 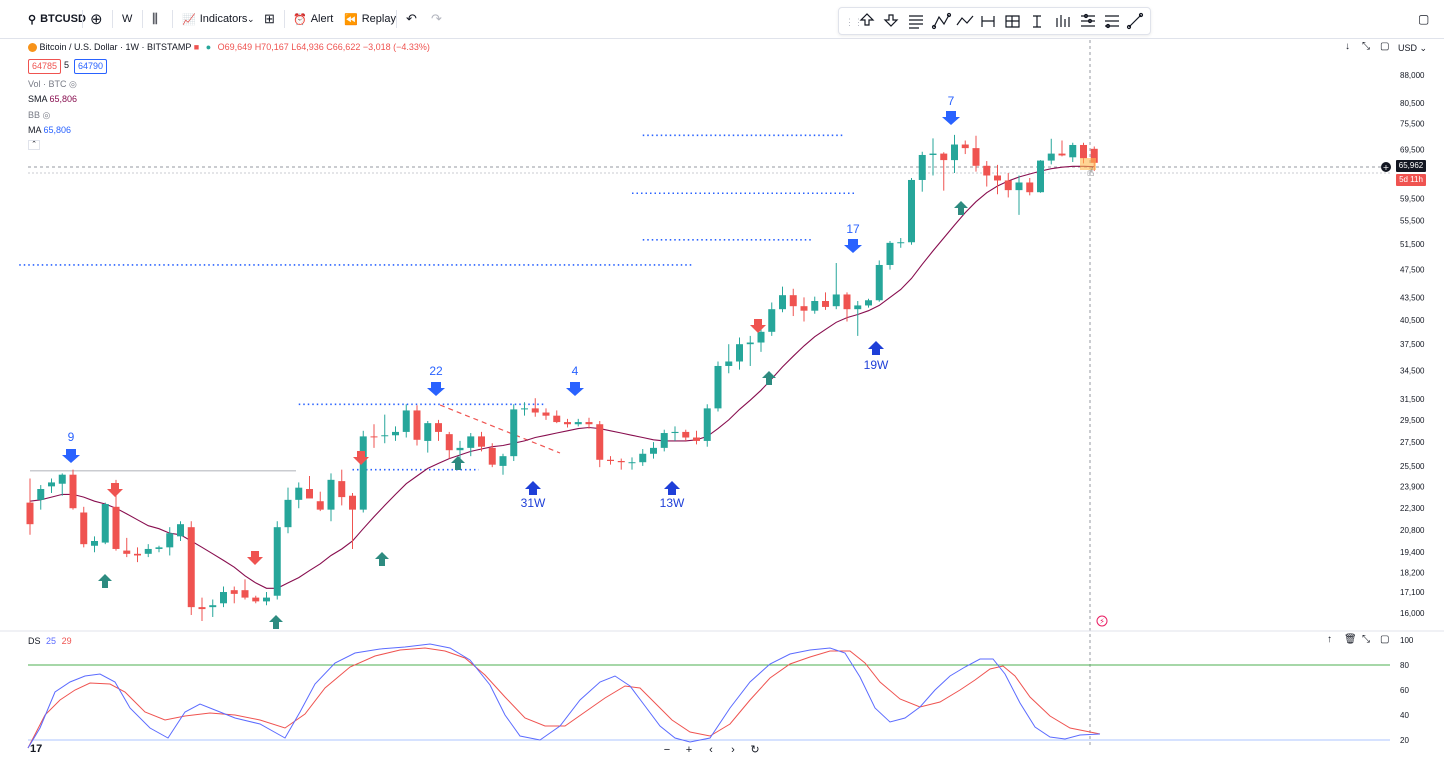 What do you see at coordinates (1407, 640) in the screenshot?
I see `osc-axis-label: 100` at bounding box center [1407, 640].